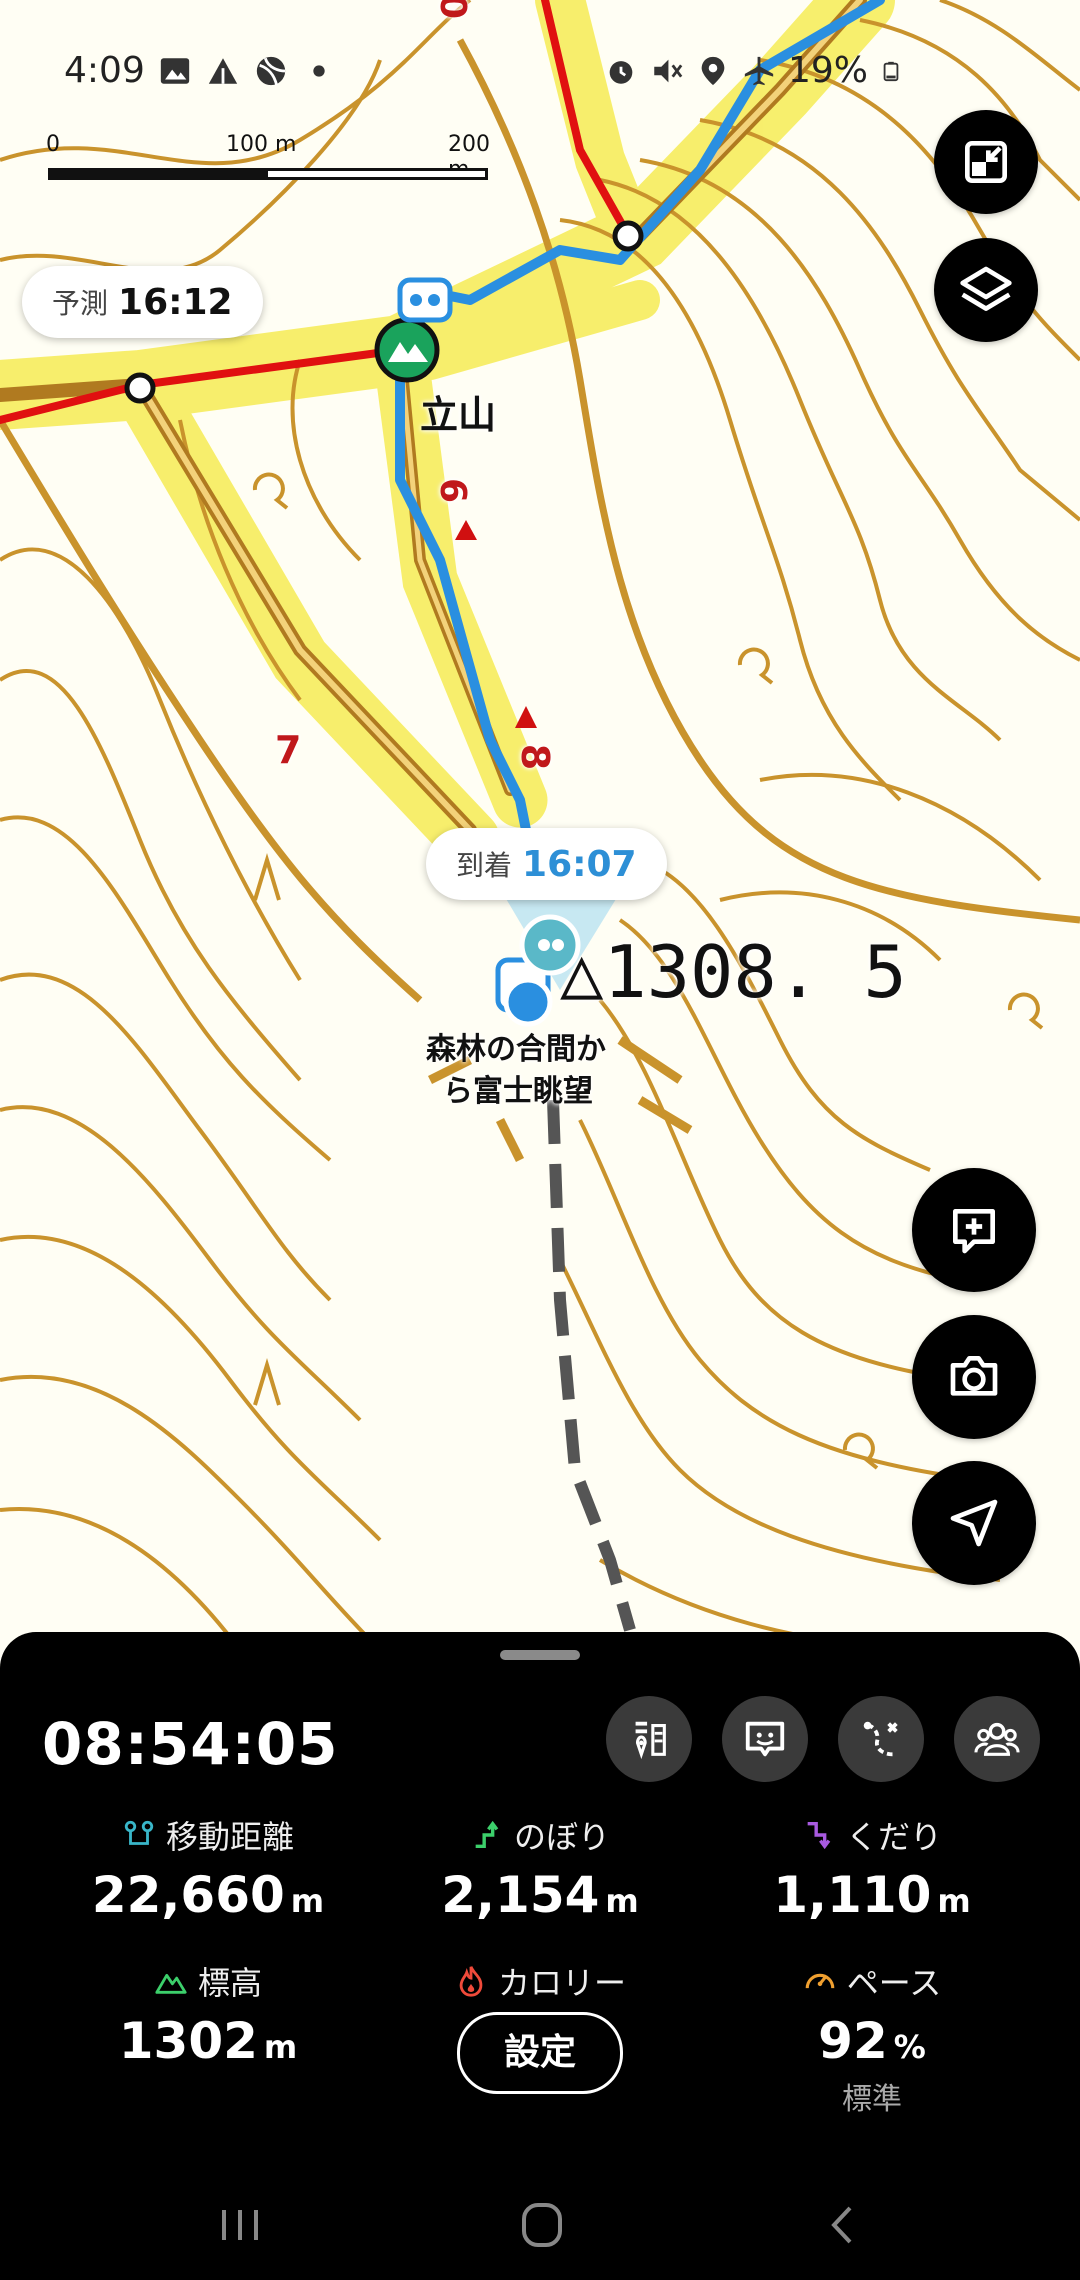 Image resolution: width=1080 pixels, height=2280 pixels. Describe the element at coordinates (261, 144) in the screenshot. I see `scale-label-100: 100 m` at that location.